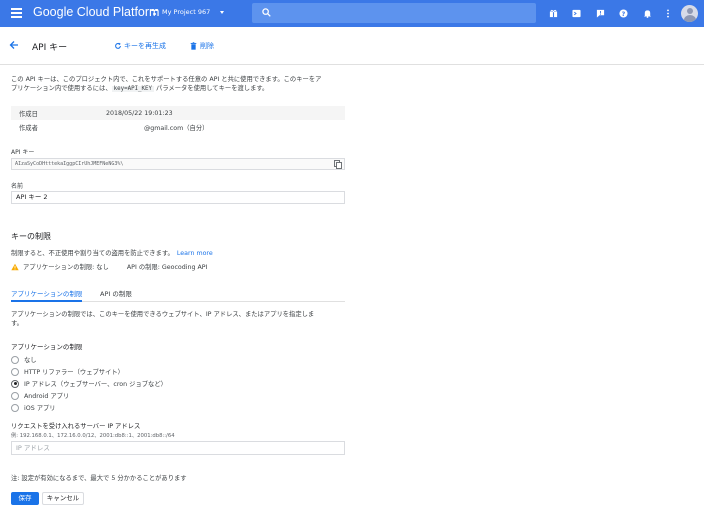 This screenshot has width=704, height=517. What do you see at coordinates (76, 426) in the screenshot?
I see `ip-addresses-title: リクエストを受け入れるサーバー IP アドレス` at bounding box center [76, 426].